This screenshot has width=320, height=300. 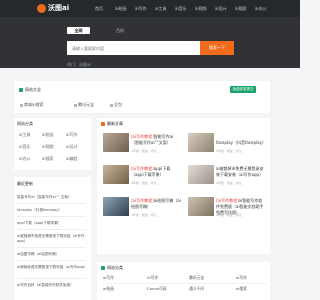 I want to click on site-cell: Canva可画, so click(x=157, y=289).